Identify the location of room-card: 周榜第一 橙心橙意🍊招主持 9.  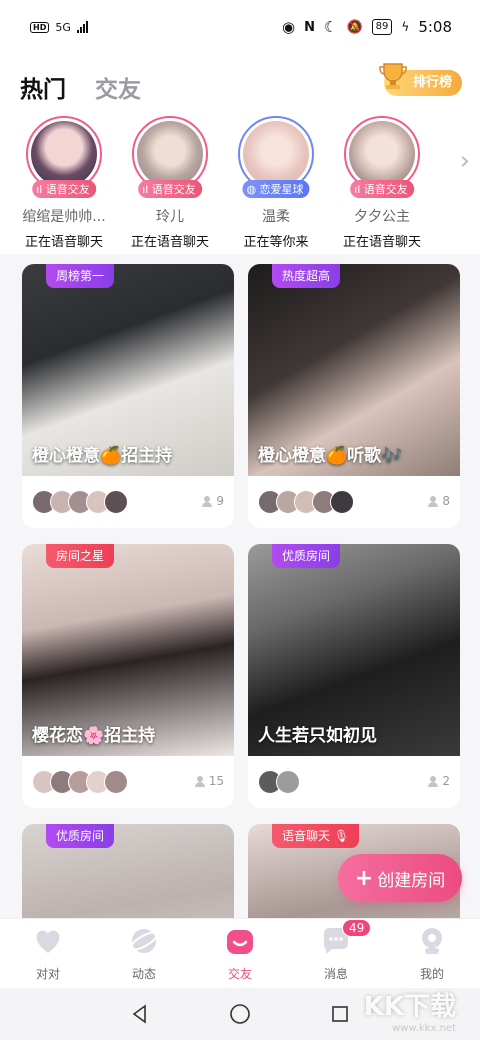
(128, 396).